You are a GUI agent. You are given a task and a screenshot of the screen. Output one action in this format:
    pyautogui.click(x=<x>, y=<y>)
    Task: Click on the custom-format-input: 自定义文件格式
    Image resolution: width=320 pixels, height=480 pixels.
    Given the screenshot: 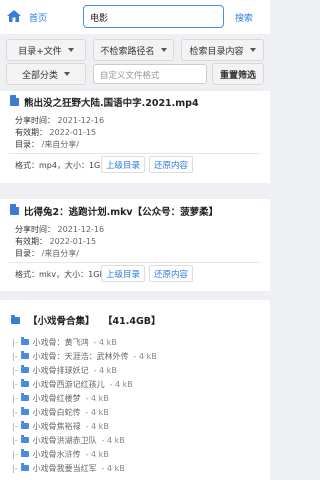 What is the action you would take?
    pyautogui.click(x=150, y=74)
    